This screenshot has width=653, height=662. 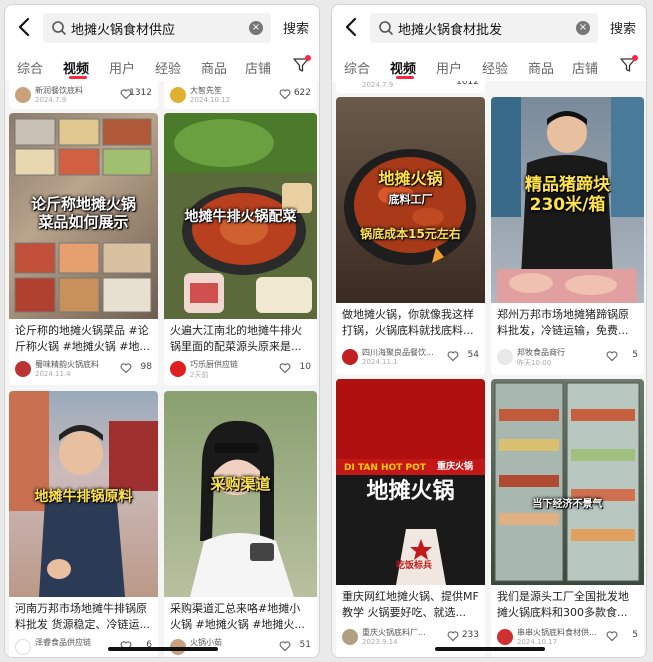 I want to click on like-count: 1312, so click(x=140, y=93).